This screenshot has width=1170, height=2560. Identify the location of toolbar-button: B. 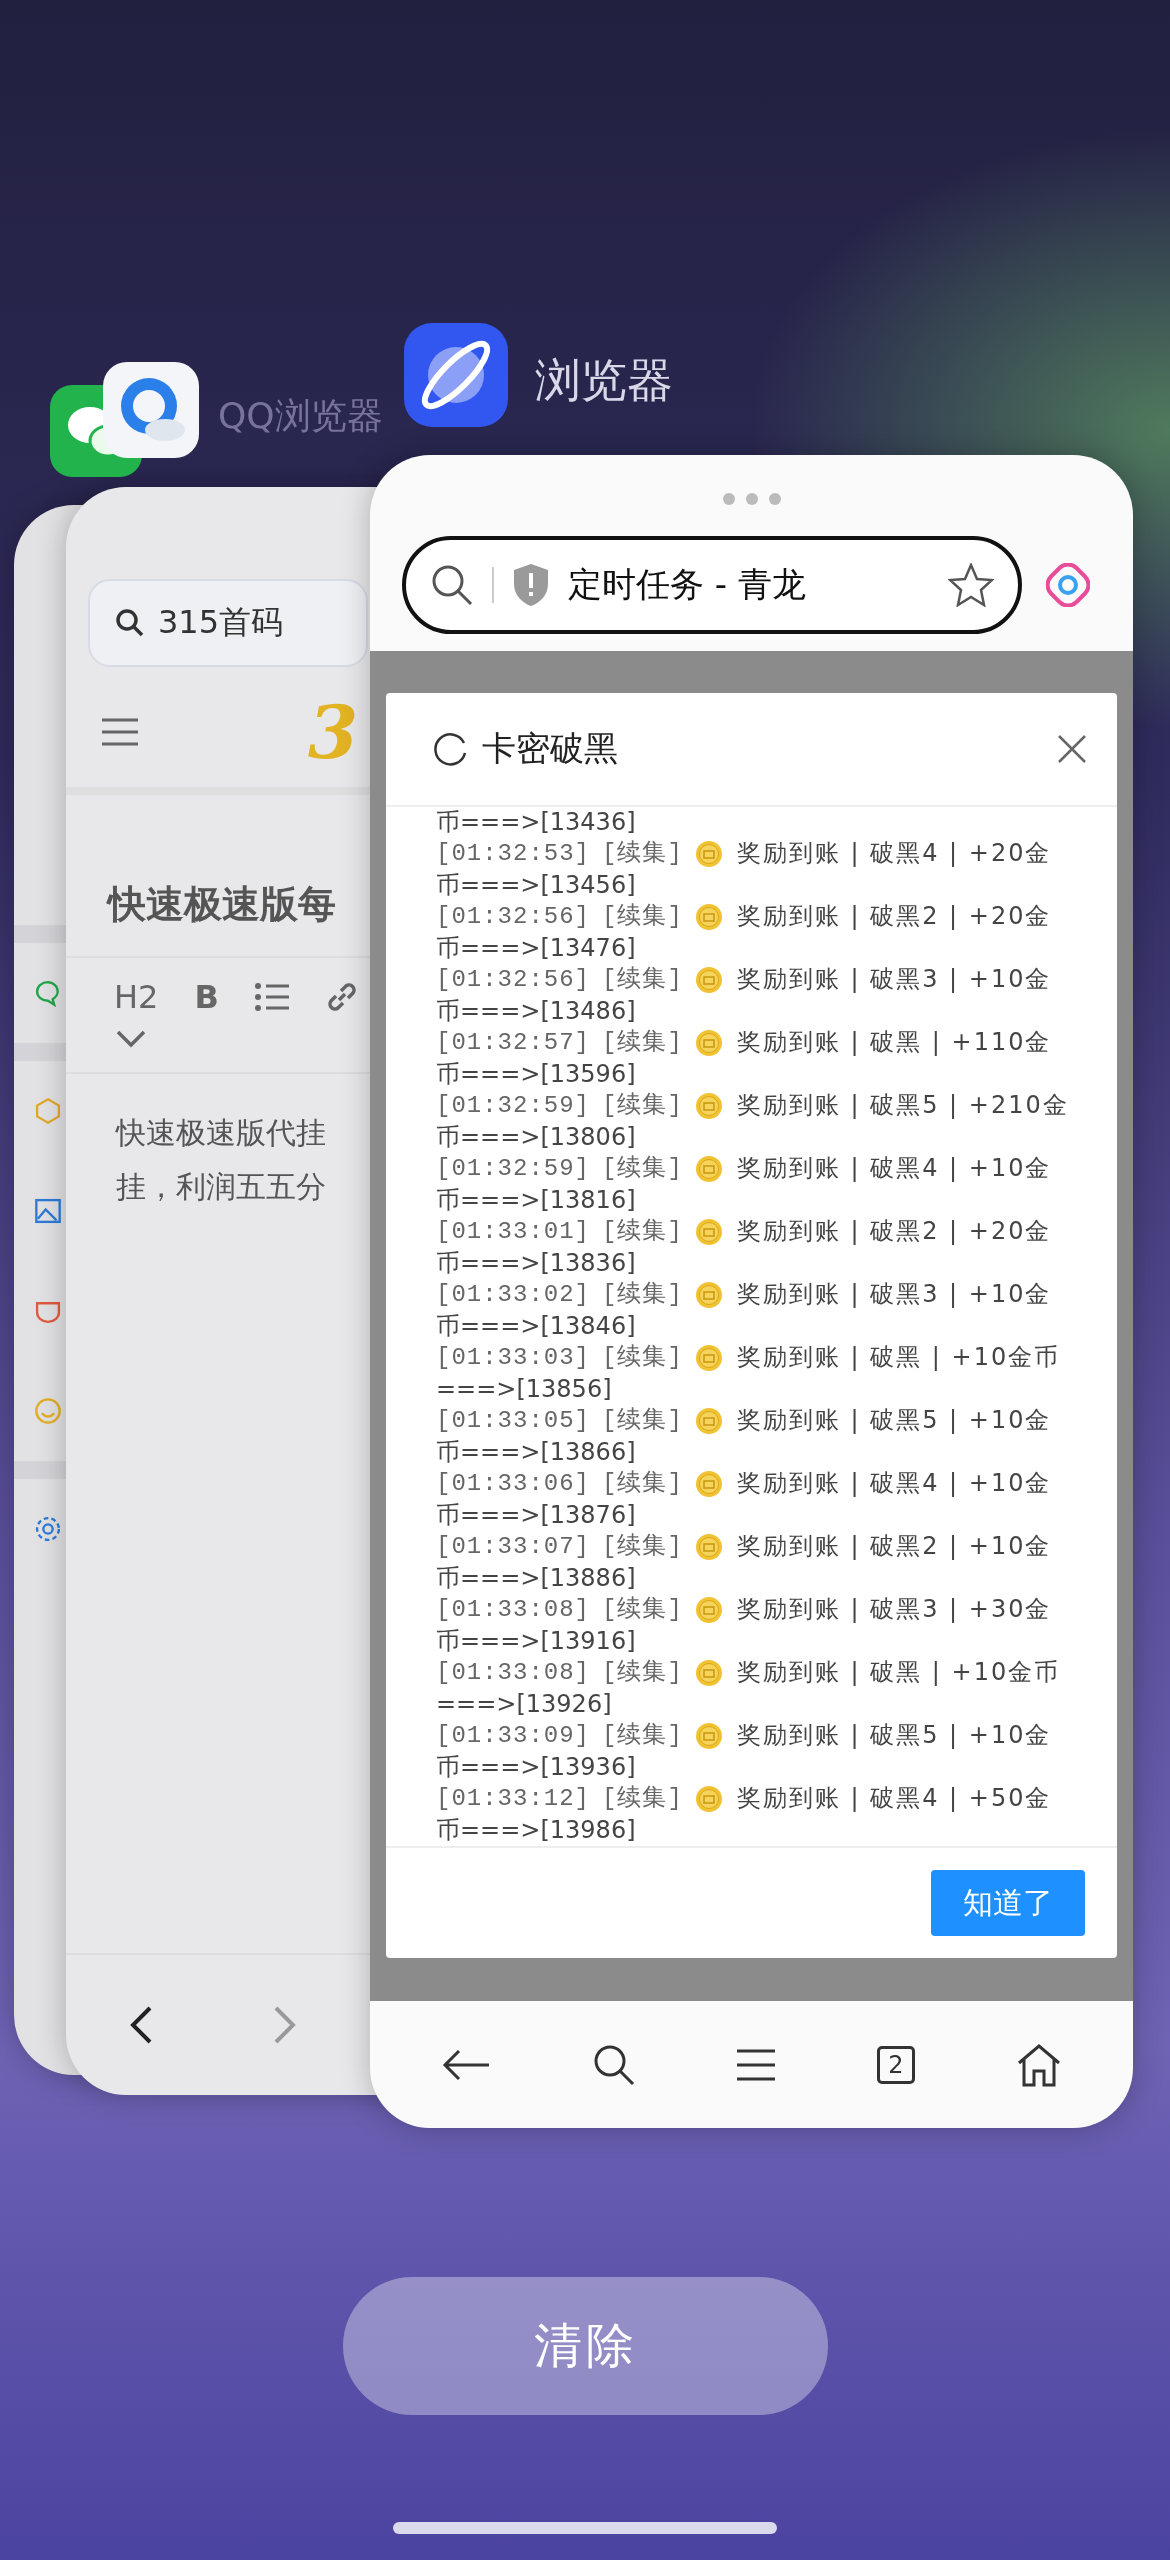
(206, 997).